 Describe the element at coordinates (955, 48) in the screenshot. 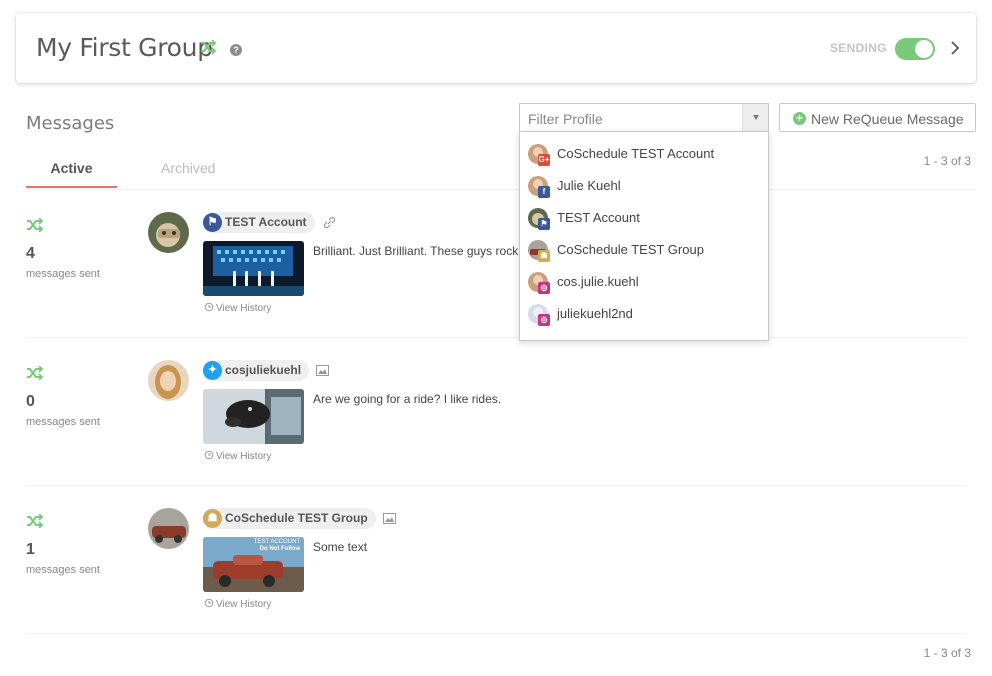

I see `chevron-right-icon` at that location.